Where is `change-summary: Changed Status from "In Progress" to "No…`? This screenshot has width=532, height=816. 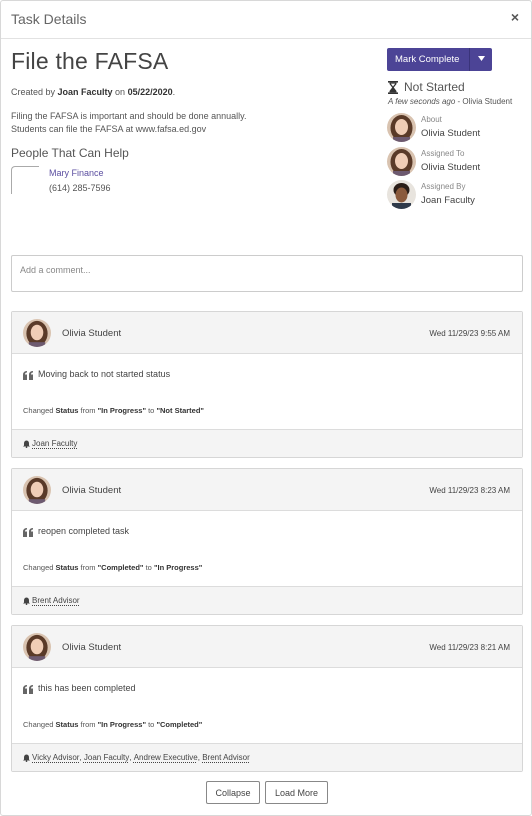
change-summary: Changed Status from "In Progress" to "No… is located at coordinates (113, 410).